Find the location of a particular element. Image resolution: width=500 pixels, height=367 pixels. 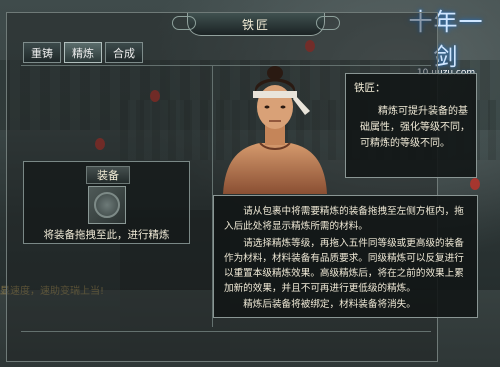

lantern-icon is located at coordinates (475, 184).